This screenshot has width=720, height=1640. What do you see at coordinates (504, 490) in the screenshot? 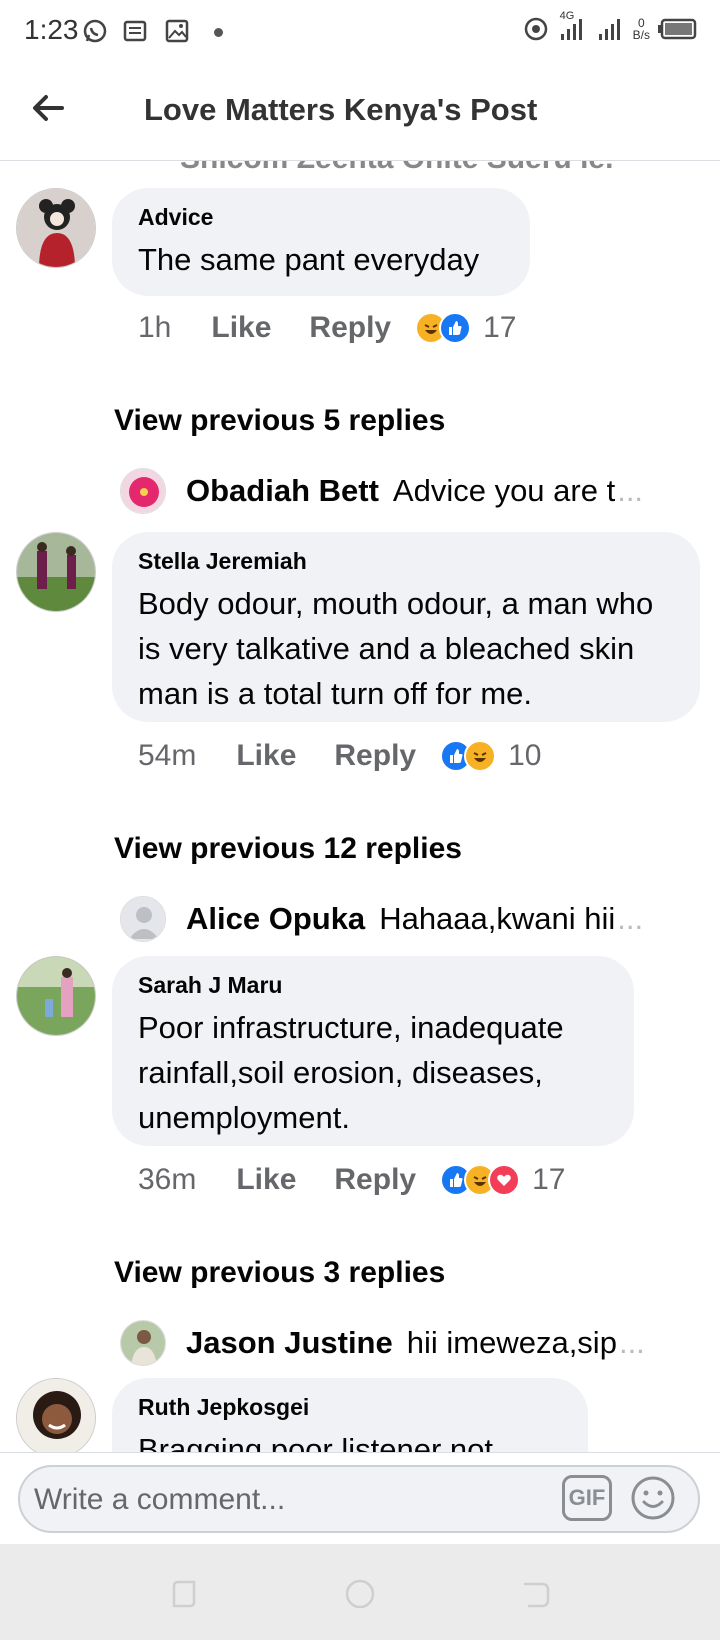
I see `reply-text: Advice you are t` at bounding box center [504, 490].